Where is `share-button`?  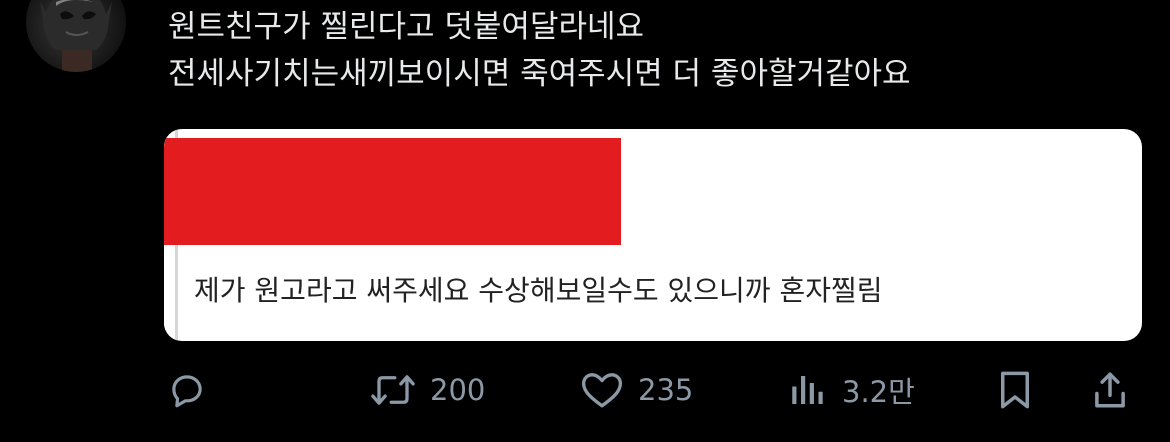
share-button is located at coordinates (1110, 390).